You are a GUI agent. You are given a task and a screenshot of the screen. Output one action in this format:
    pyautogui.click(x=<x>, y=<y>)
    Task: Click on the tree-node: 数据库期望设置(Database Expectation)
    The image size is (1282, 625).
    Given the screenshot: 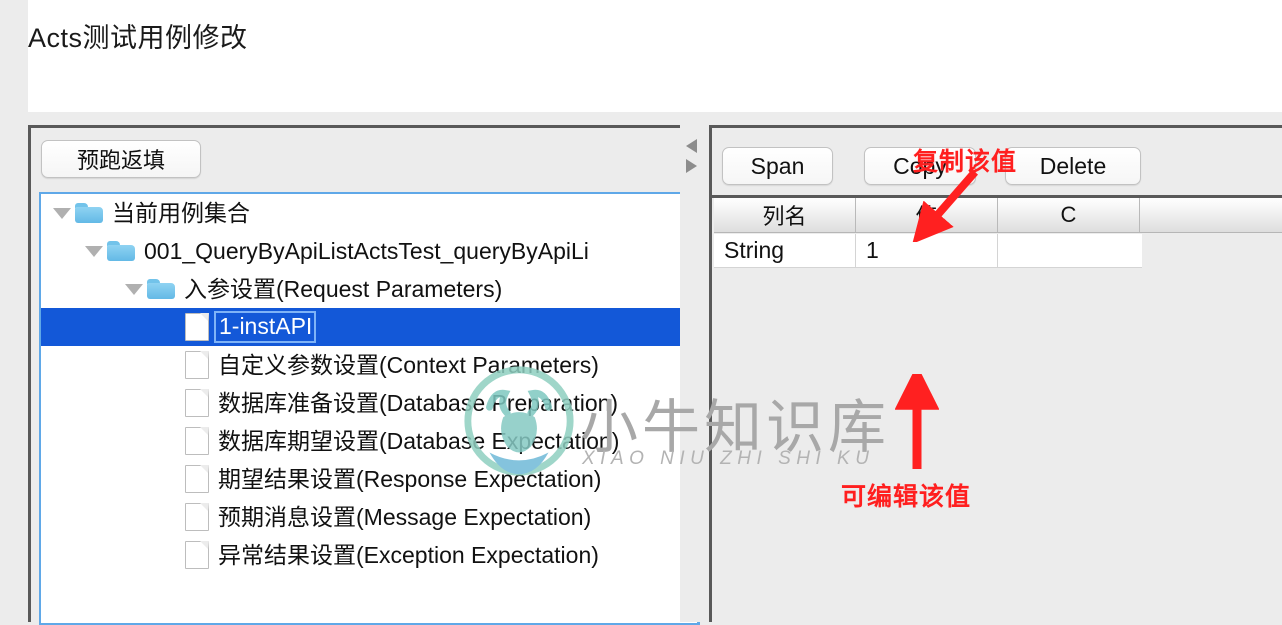 What is the action you would take?
    pyautogui.click(x=369, y=441)
    